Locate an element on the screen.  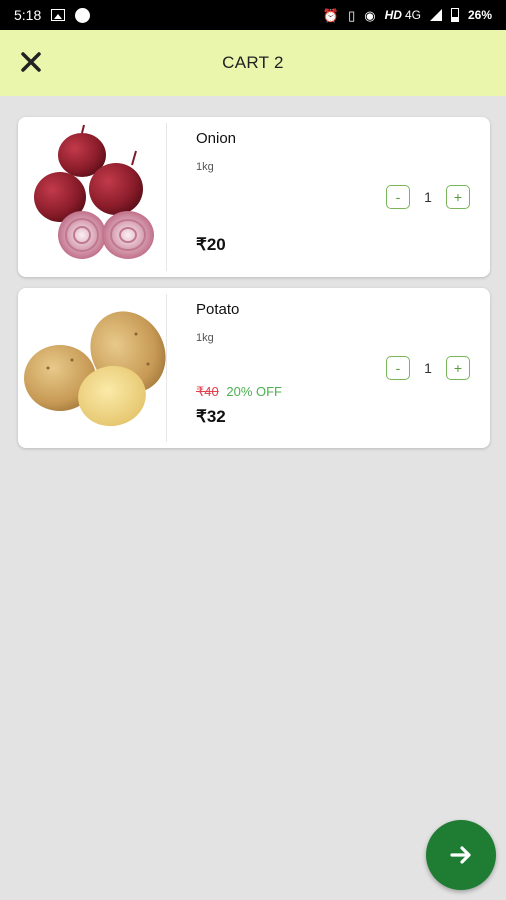
vibrate-icon: ▯ is located at coordinates (352, 15).